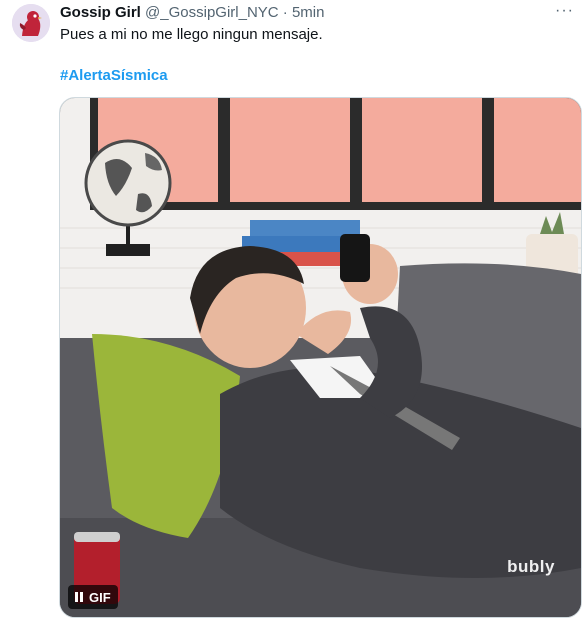  What do you see at coordinates (531, 566) in the screenshot?
I see `brand-watermark: bubly` at bounding box center [531, 566].